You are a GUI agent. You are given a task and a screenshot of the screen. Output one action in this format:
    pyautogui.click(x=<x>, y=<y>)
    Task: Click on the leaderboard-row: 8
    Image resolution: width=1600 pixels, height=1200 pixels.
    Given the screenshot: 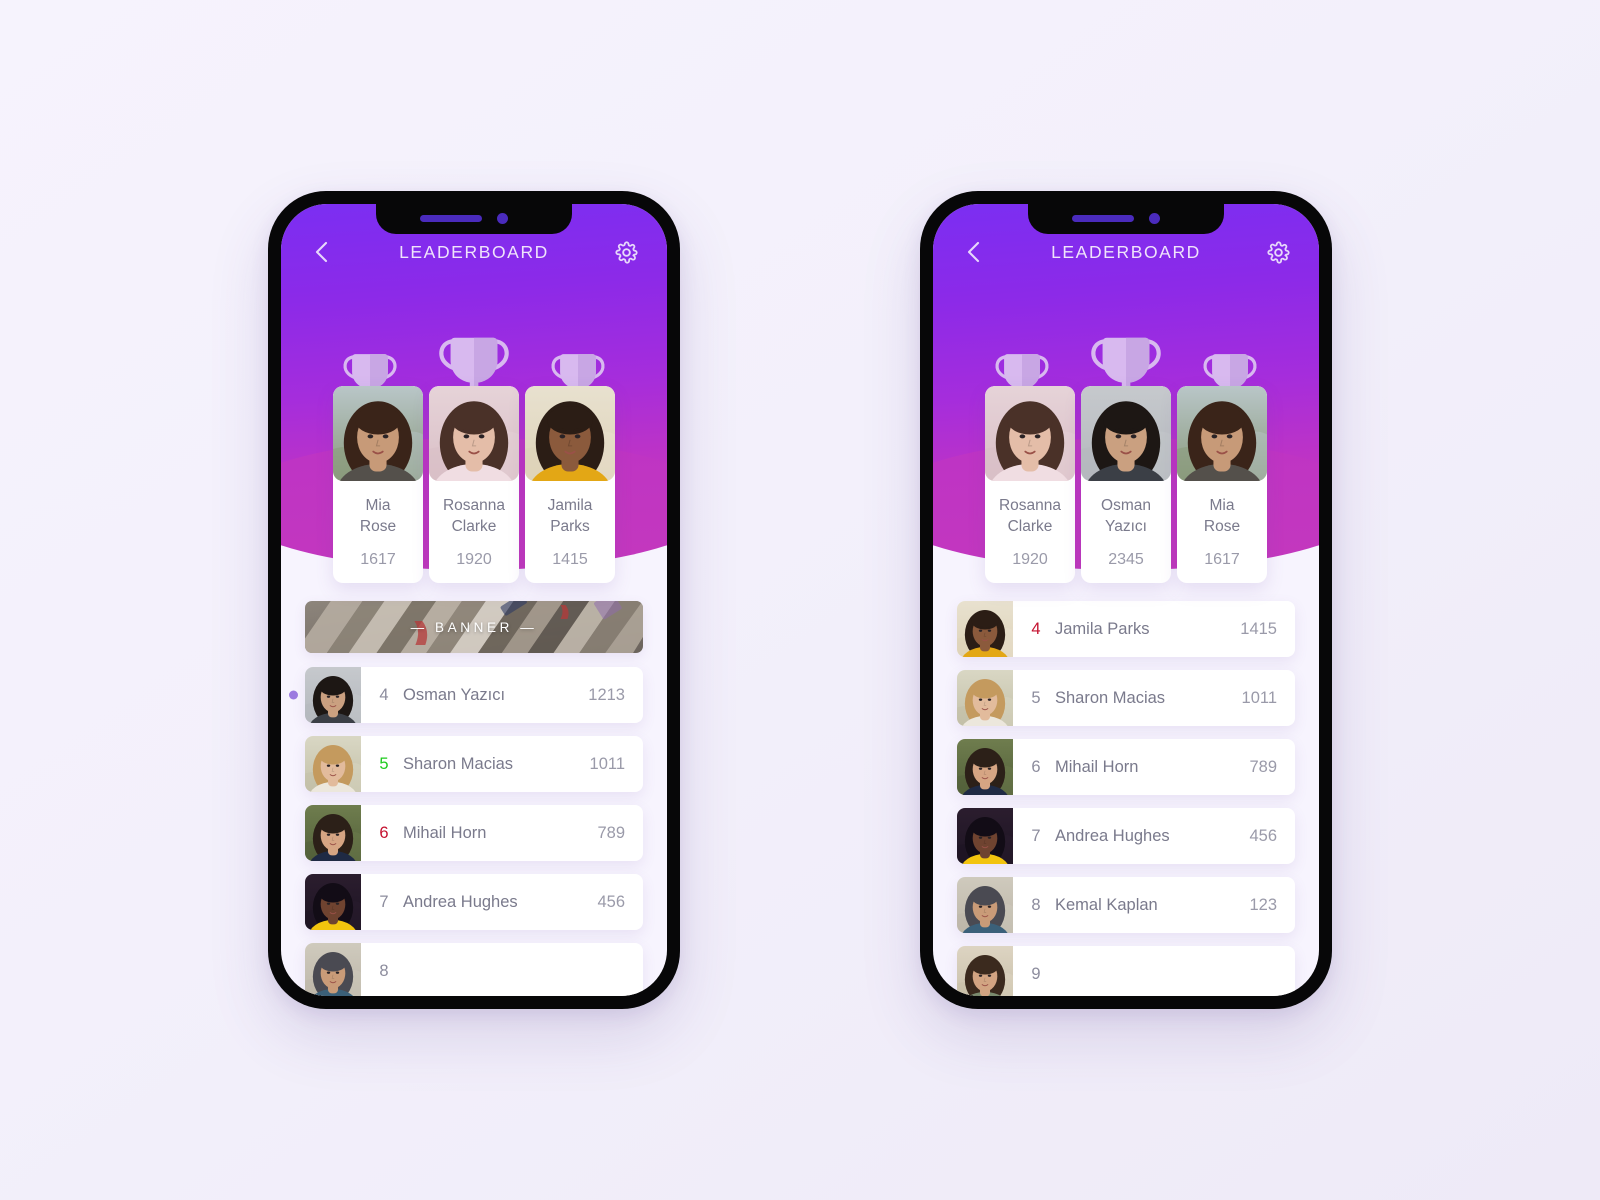 What is the action you would take?
    pyautogui.click(x=474, y=969)
    